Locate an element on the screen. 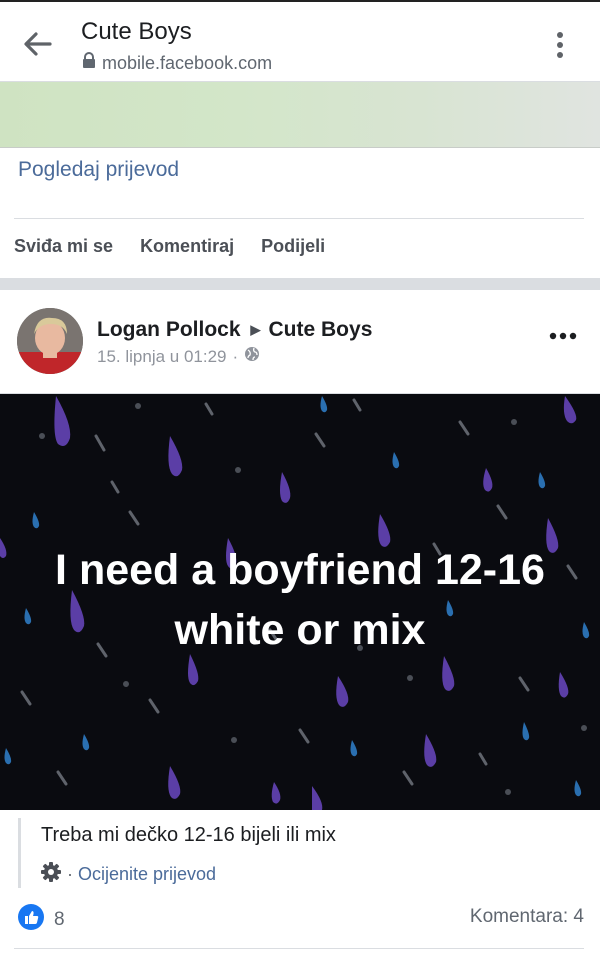 This screenshot has height=961, width=600. rate-translation-link: Ocijenite prijevod is located at coordinates (147, 874).